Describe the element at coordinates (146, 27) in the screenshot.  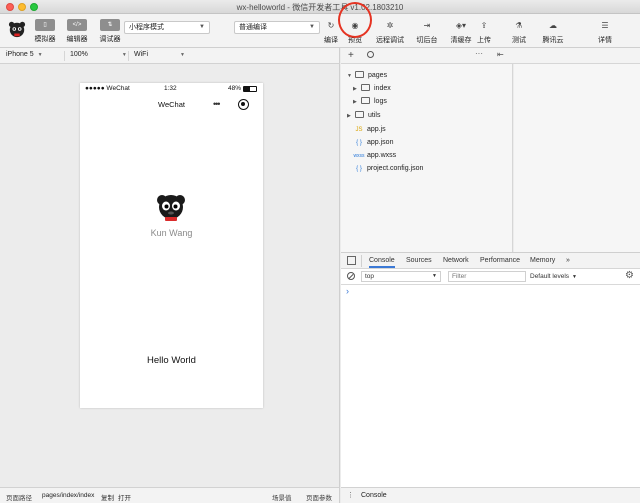
I see `mode-select-value: 小程序模式` at that location.